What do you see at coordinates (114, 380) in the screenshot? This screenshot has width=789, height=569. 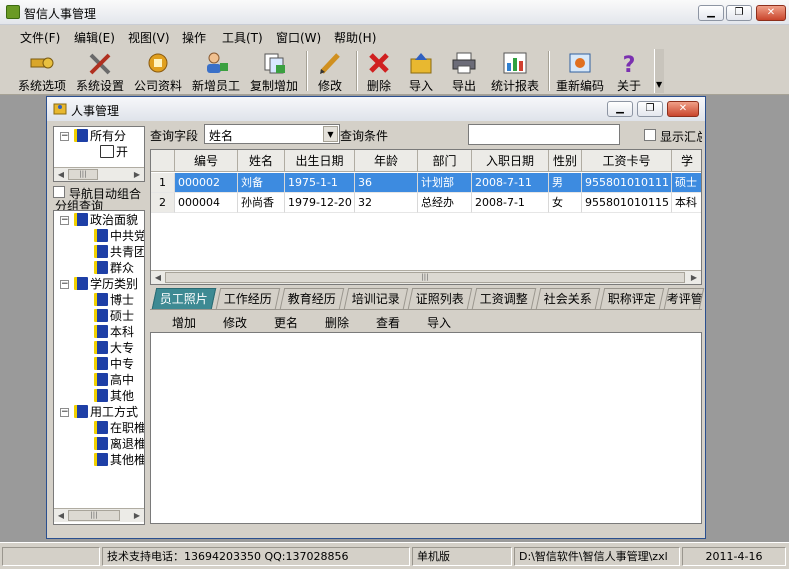 I see `tree-node-item: 高中` at bounding box center [114, 380].